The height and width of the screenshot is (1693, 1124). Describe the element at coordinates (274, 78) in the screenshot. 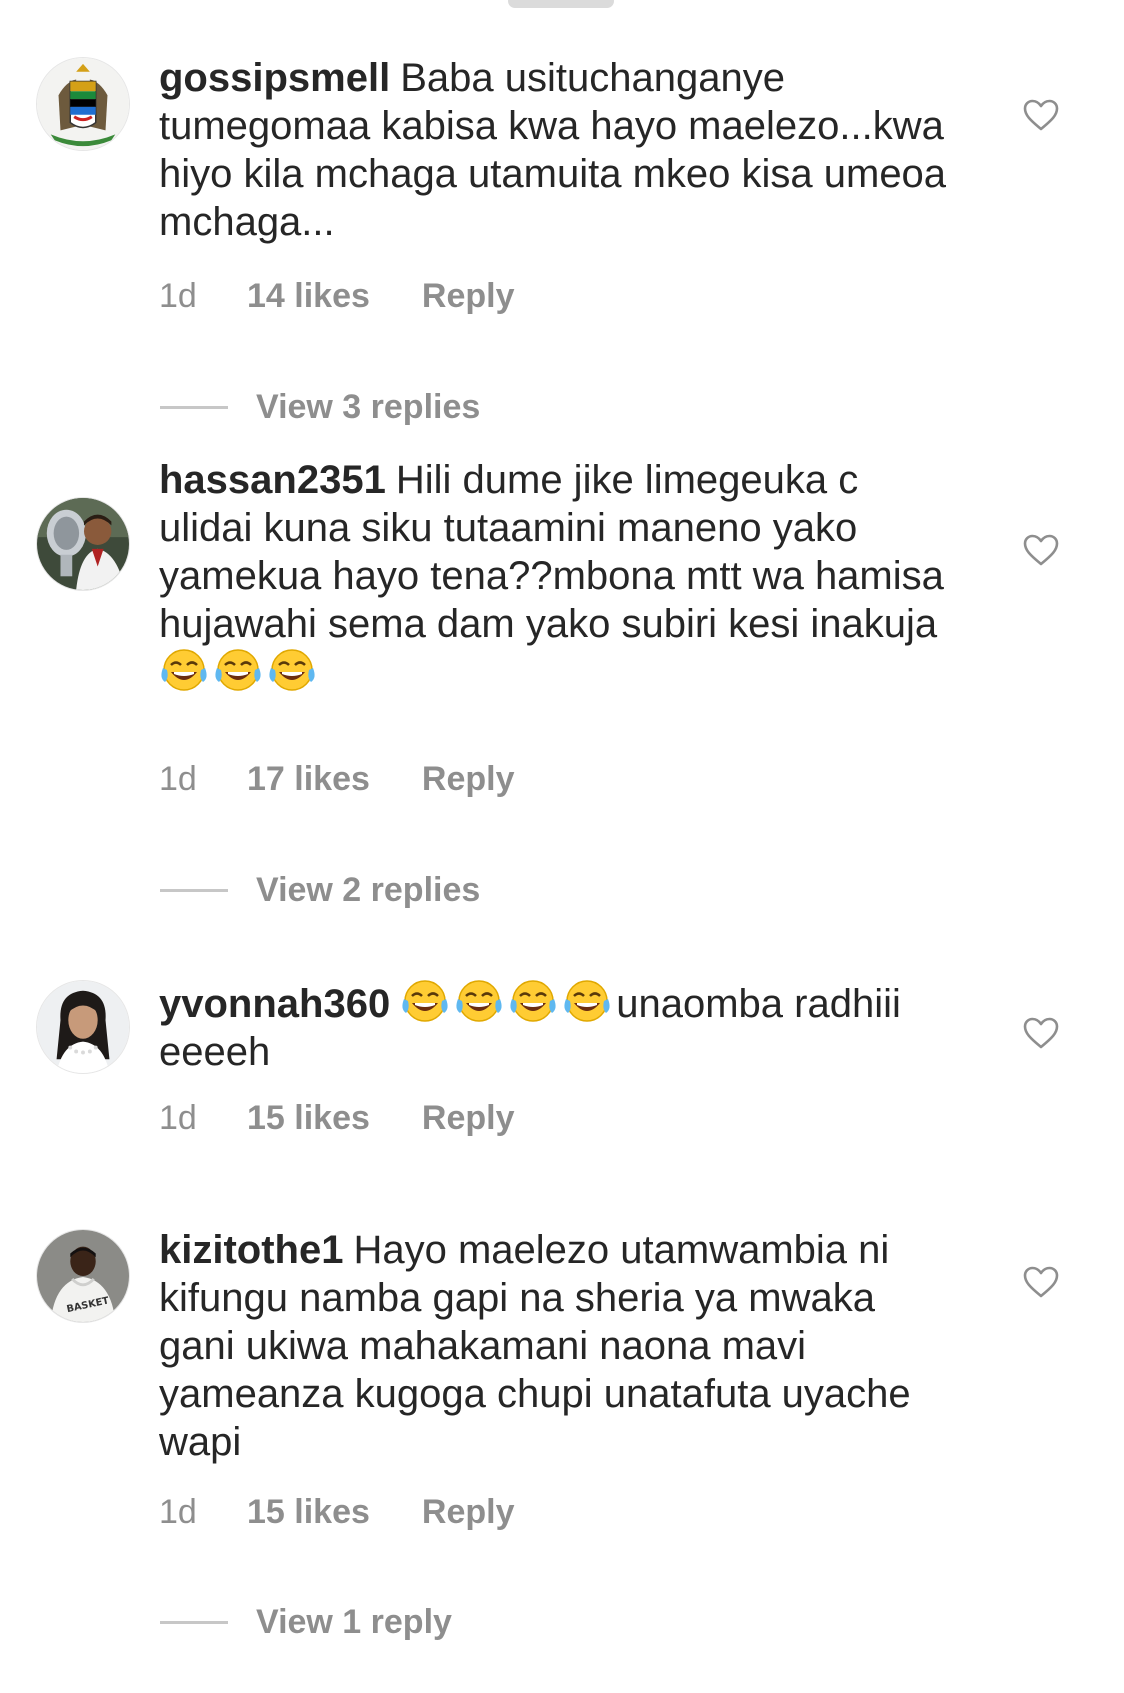

I see `comment-username: gossipsmell` at that location.